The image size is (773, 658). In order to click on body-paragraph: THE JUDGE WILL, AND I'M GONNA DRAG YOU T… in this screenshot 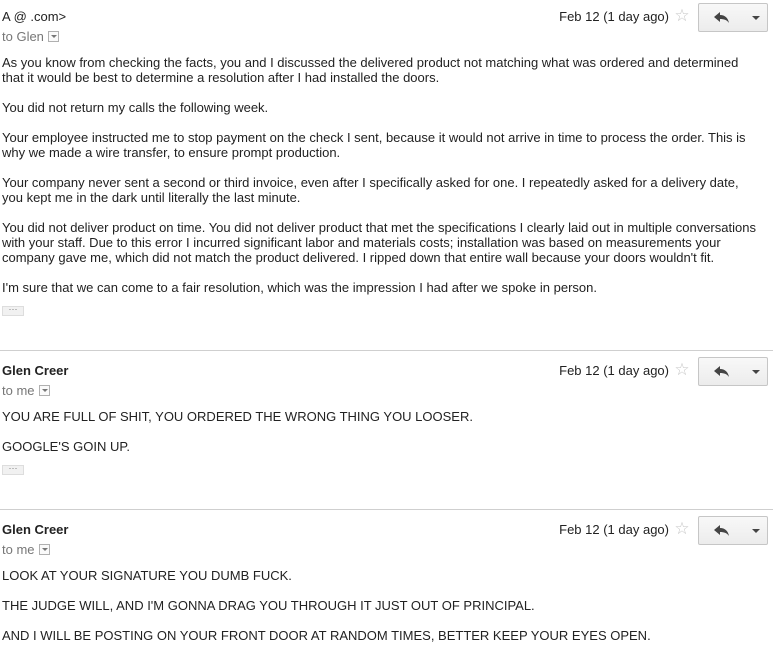, I will do `click(268, 605)`.